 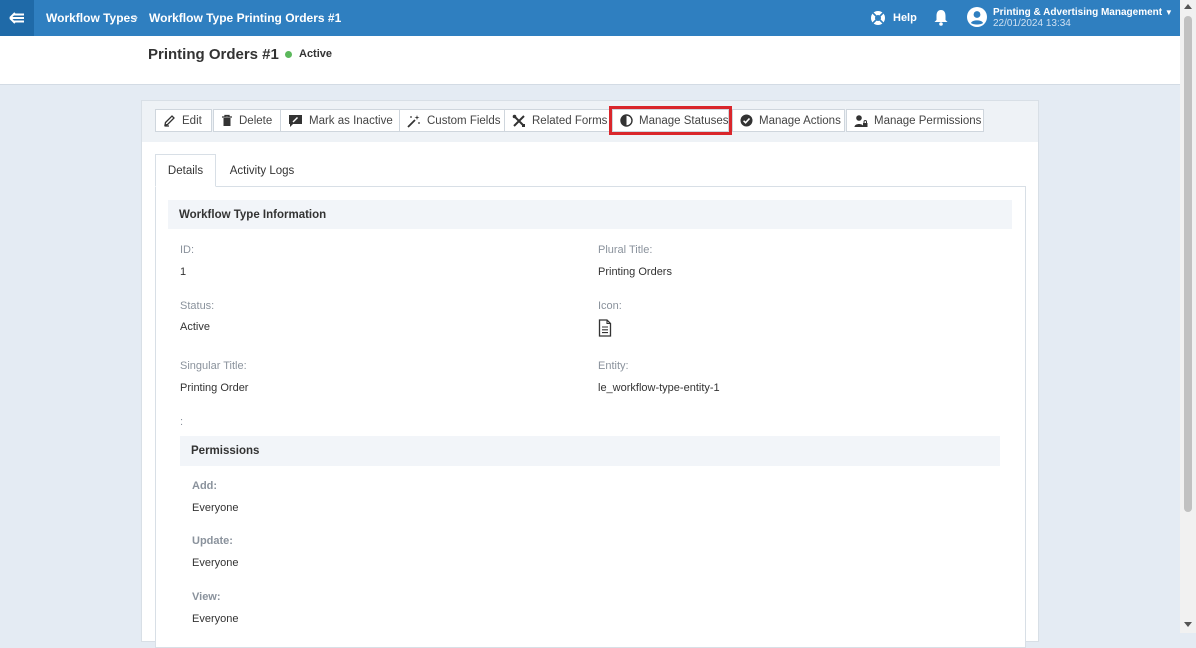 I want to click on permission-add-value: Everyone, so click(x=215, y=508).